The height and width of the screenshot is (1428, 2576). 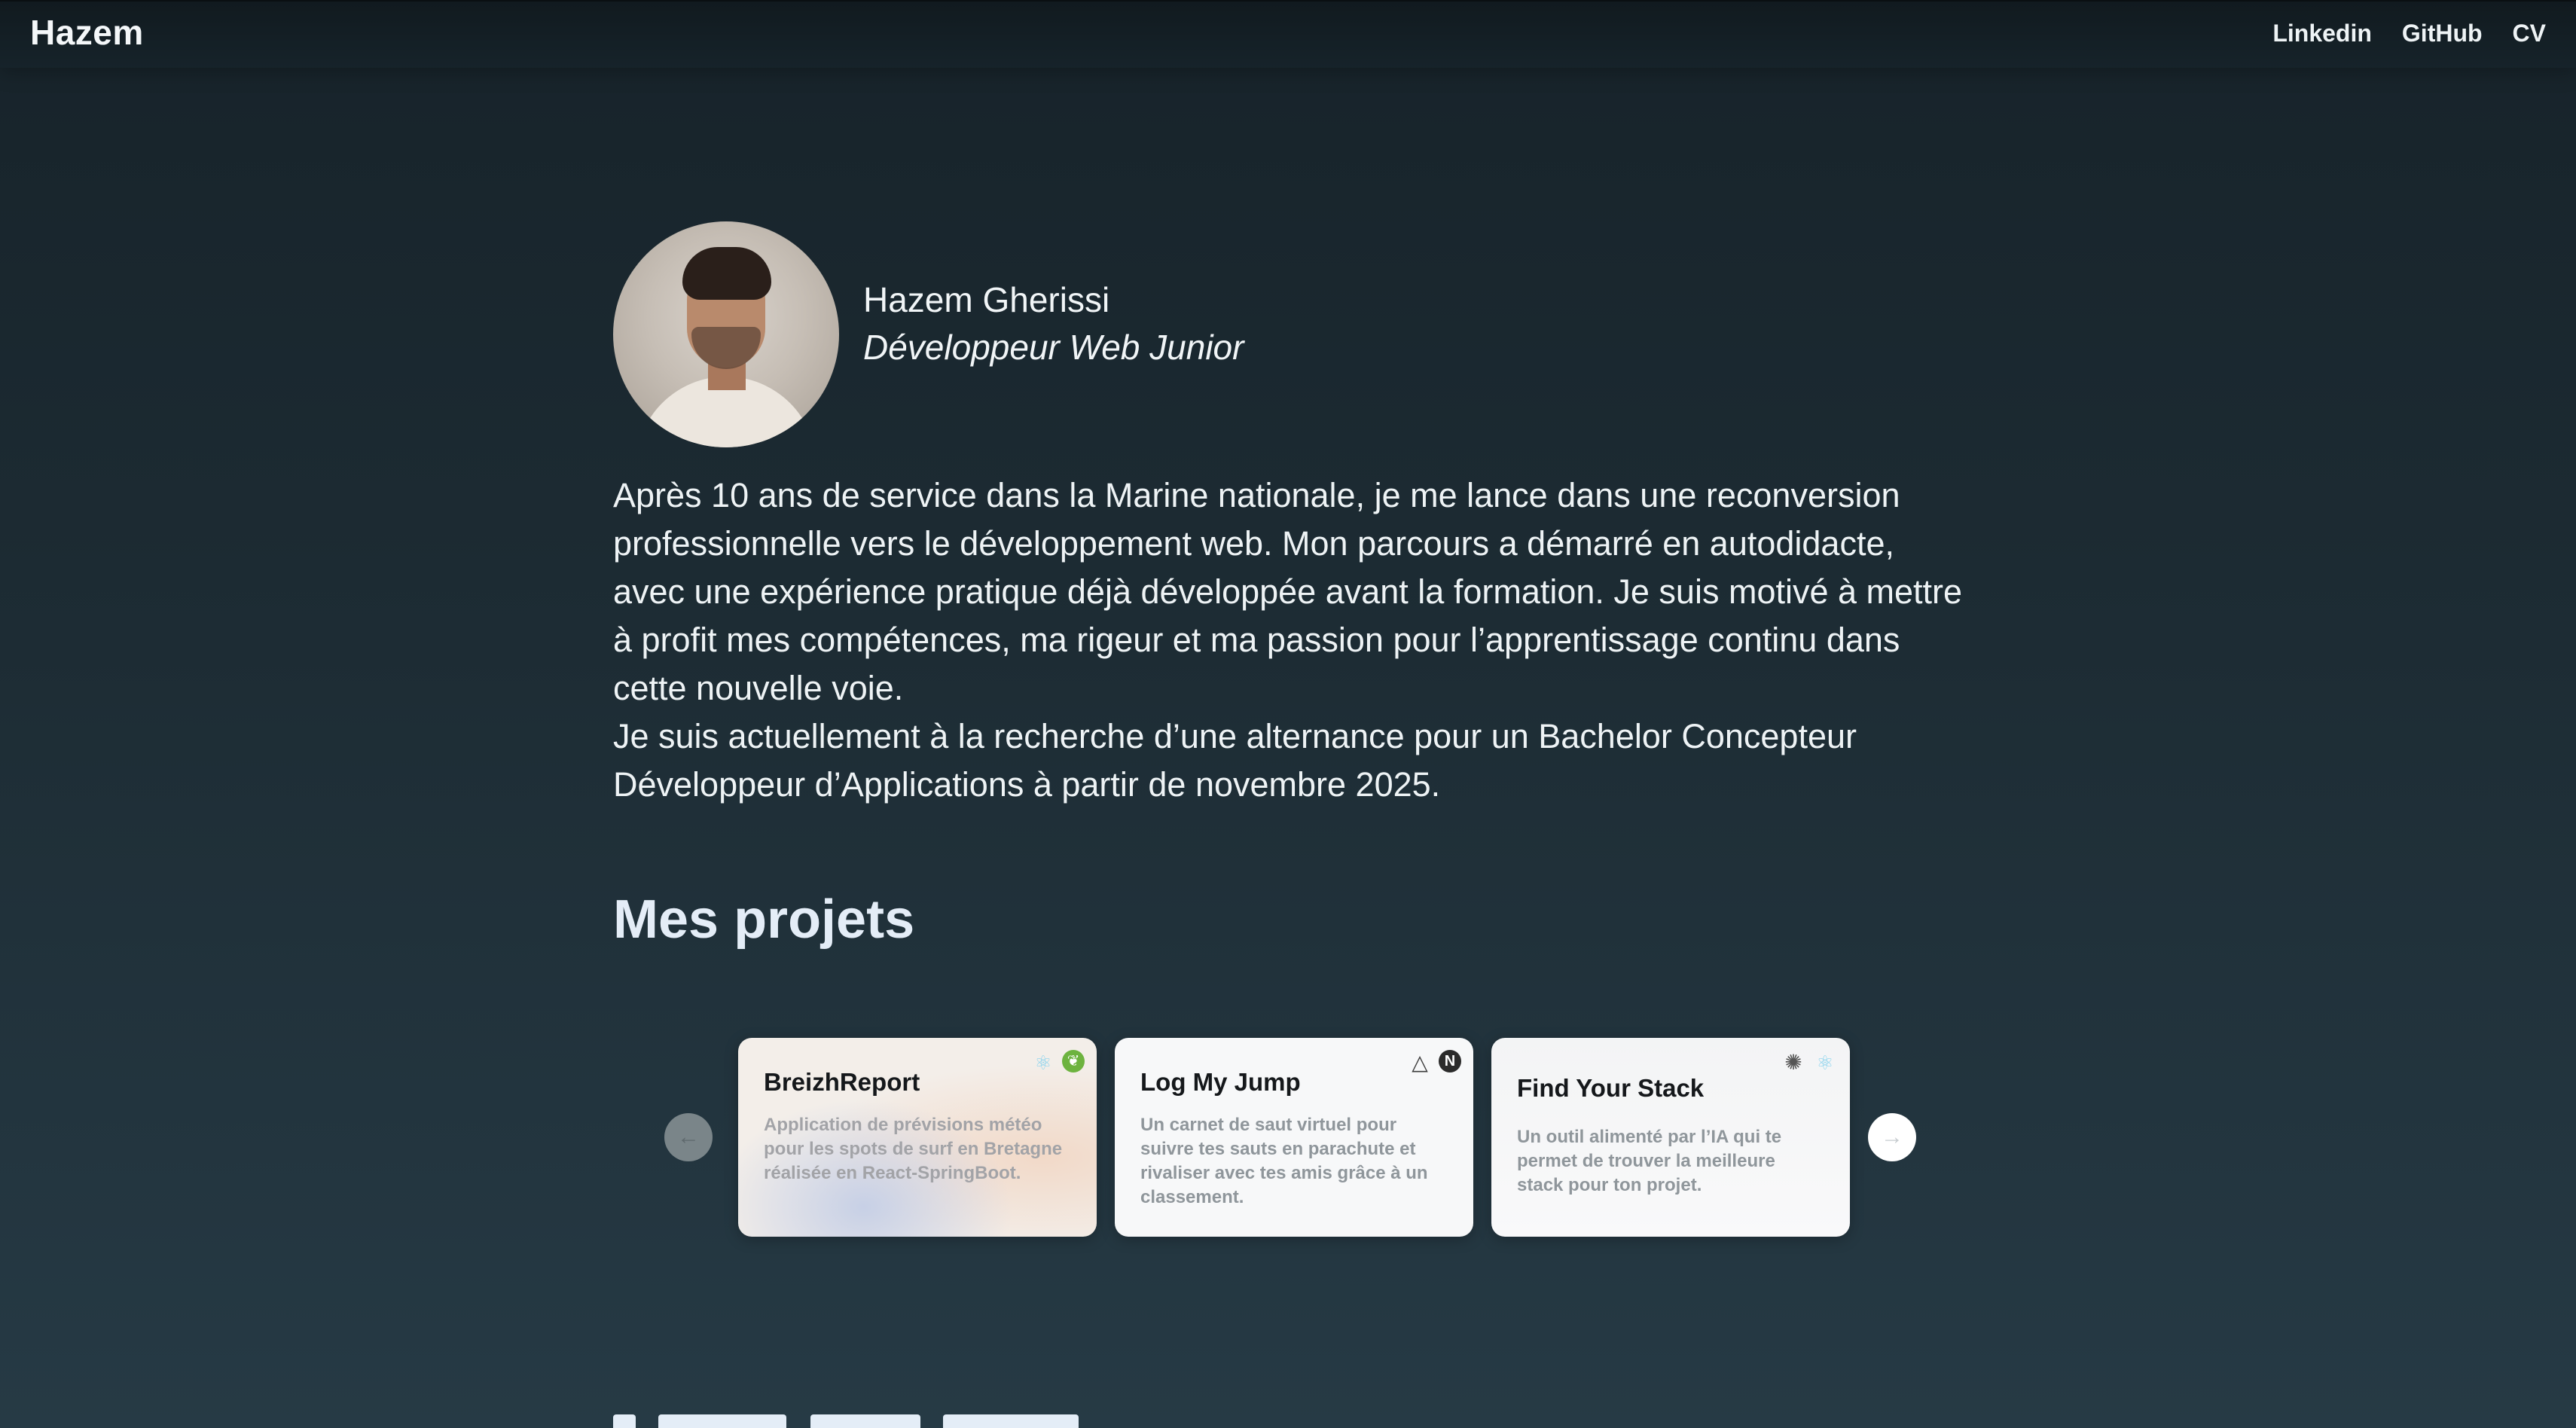 I want to click on carousel-next-button: →, so click(x=1892, y=1137).